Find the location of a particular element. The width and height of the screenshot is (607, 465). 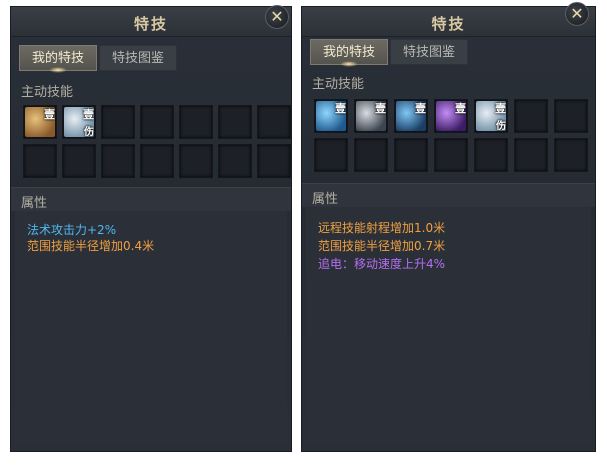

attribute-line: 范围技能半径增加0.7米 is located at coordinates (382, 246).